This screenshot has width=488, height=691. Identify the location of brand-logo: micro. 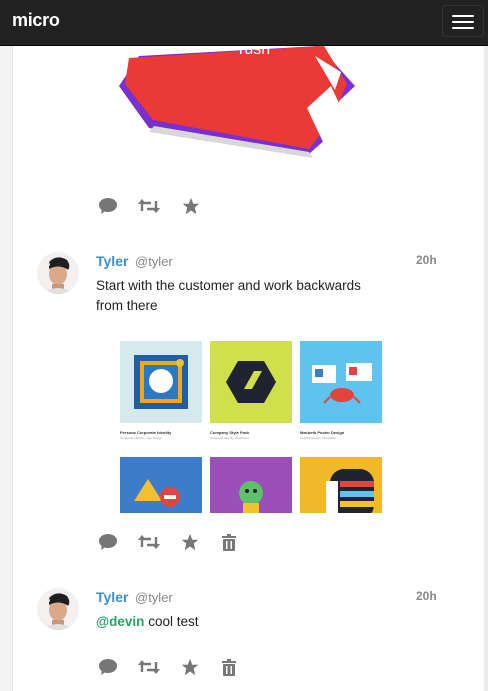
(36, 20).